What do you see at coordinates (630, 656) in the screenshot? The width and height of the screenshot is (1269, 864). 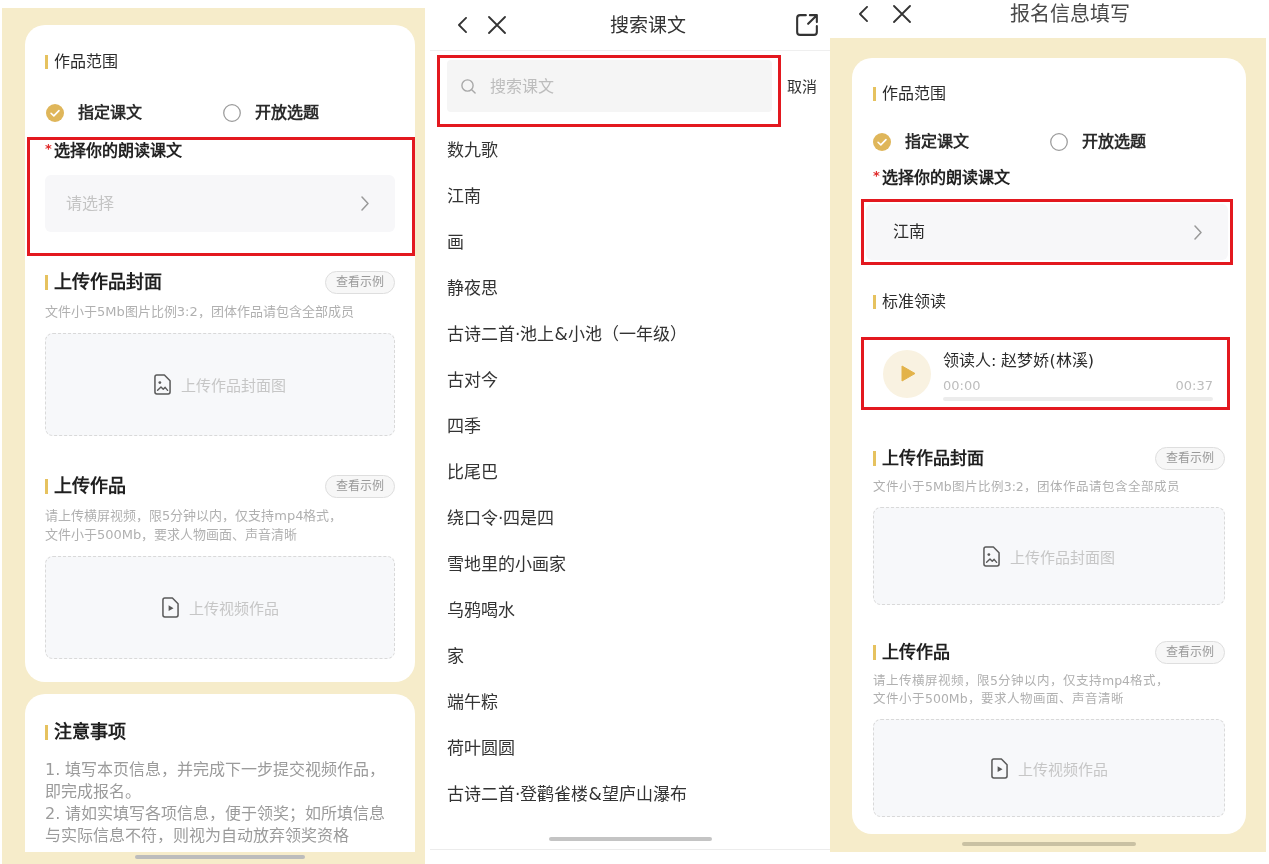 I see `list-item: 家` at bounding box center [630, 656].